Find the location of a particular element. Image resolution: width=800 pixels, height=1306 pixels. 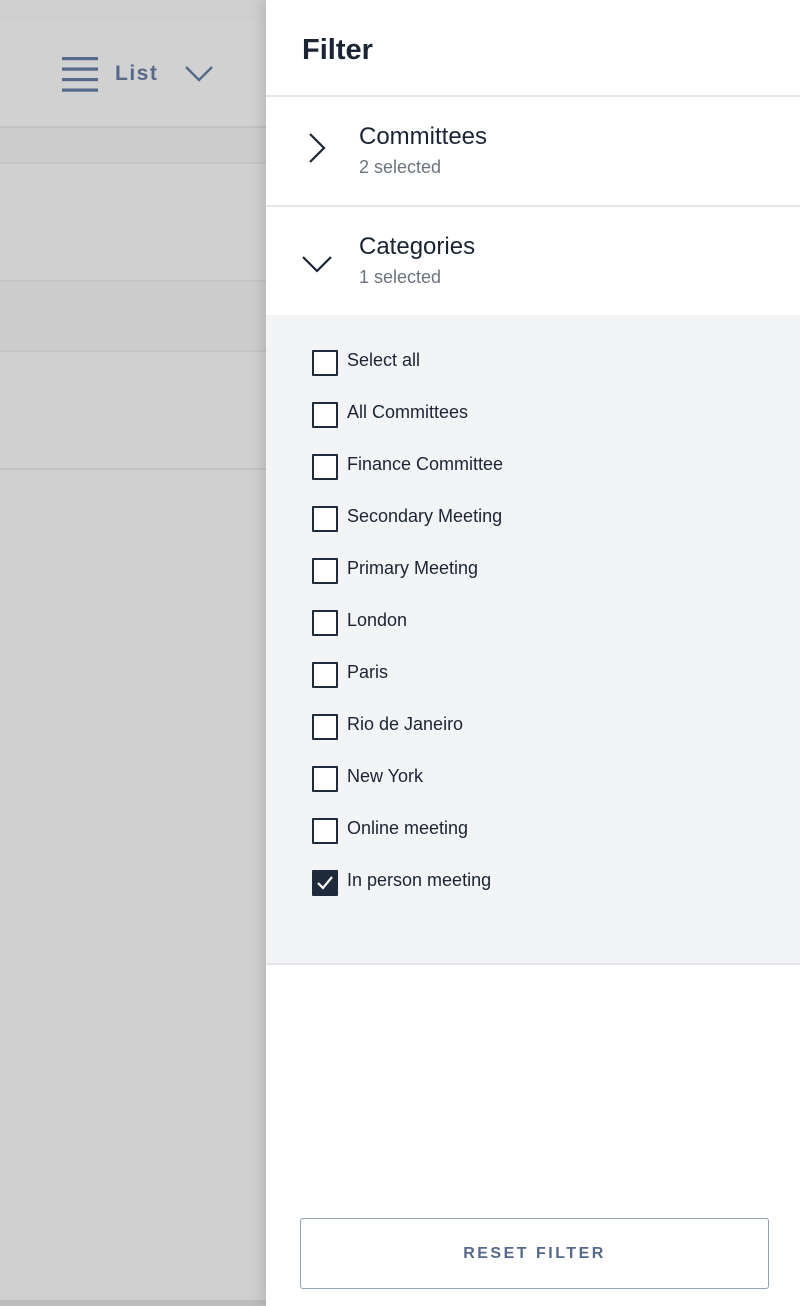

option-label: New York is located at coordinates (385, 775).